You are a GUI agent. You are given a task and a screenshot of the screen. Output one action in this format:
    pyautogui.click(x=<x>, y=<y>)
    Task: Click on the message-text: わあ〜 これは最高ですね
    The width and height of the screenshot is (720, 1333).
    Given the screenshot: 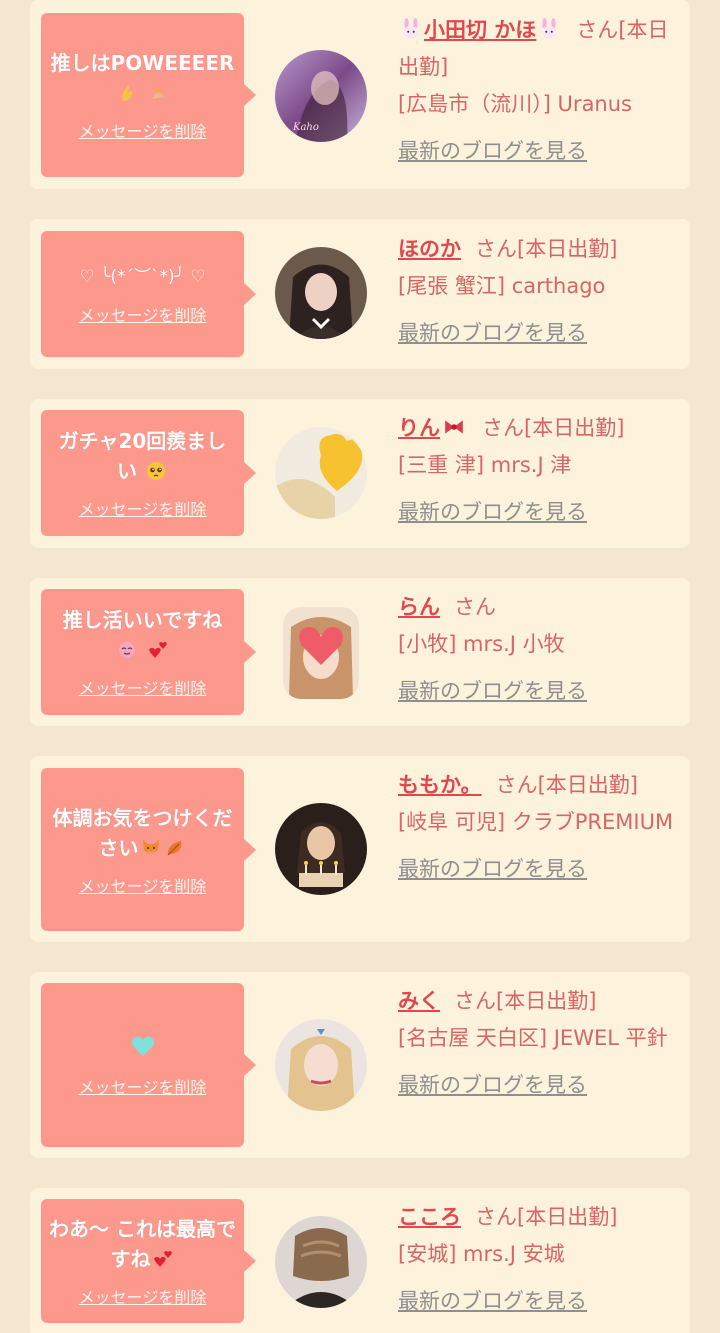 What is the action you would take?
    pyautogui.click(x=142, y=1244)
    